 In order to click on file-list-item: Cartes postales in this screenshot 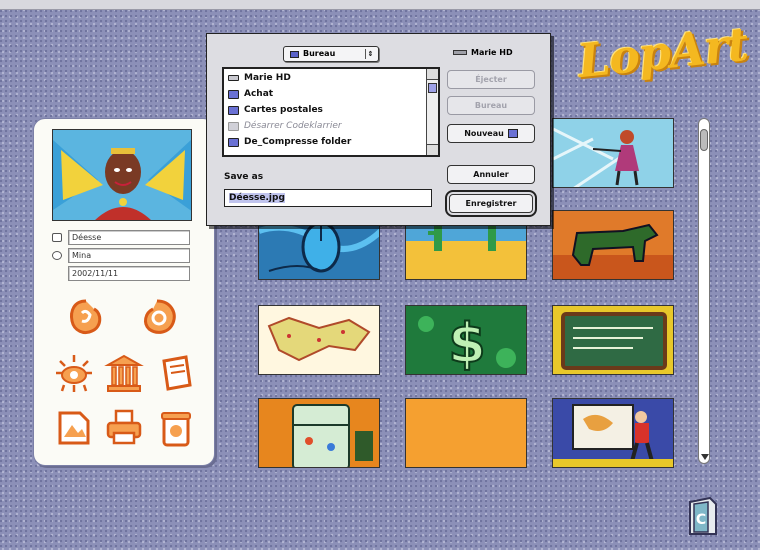, I will do `click(275, 110)`.